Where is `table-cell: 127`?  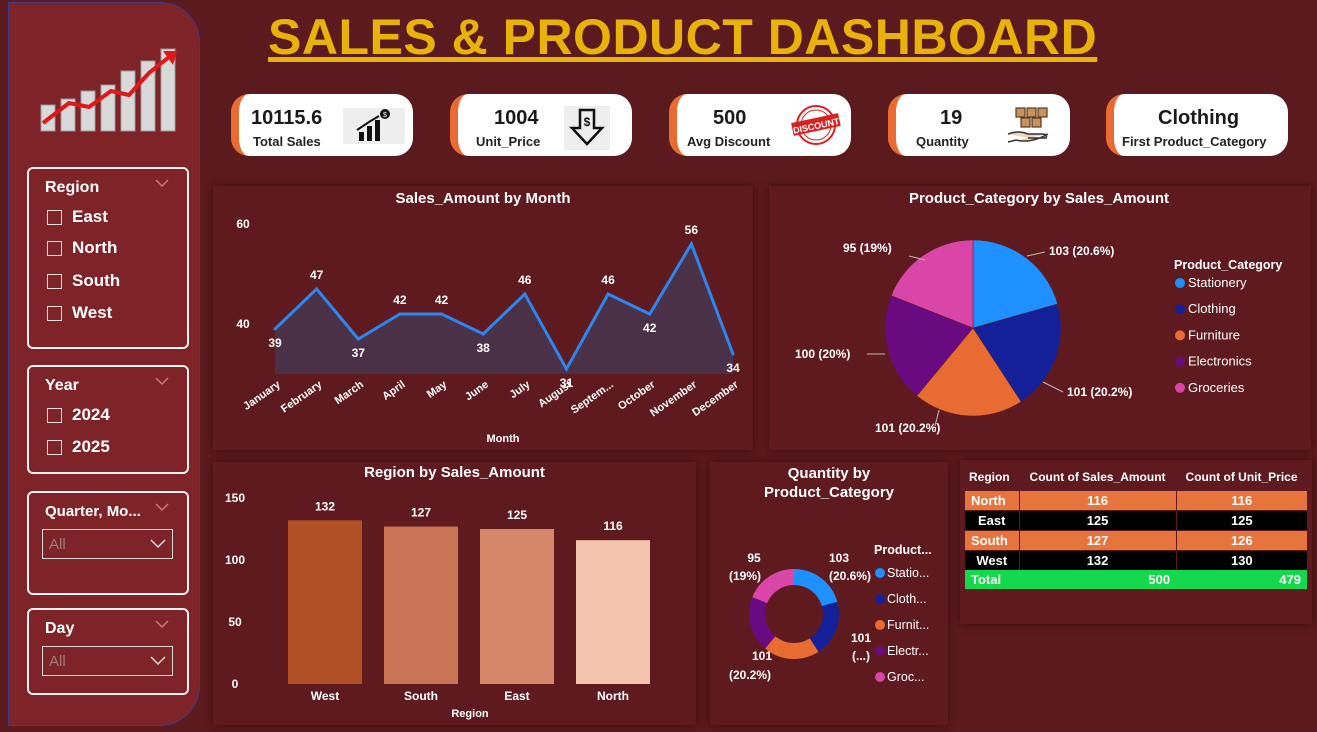
table-cell: 127 is located at coordinates (1098, 540).